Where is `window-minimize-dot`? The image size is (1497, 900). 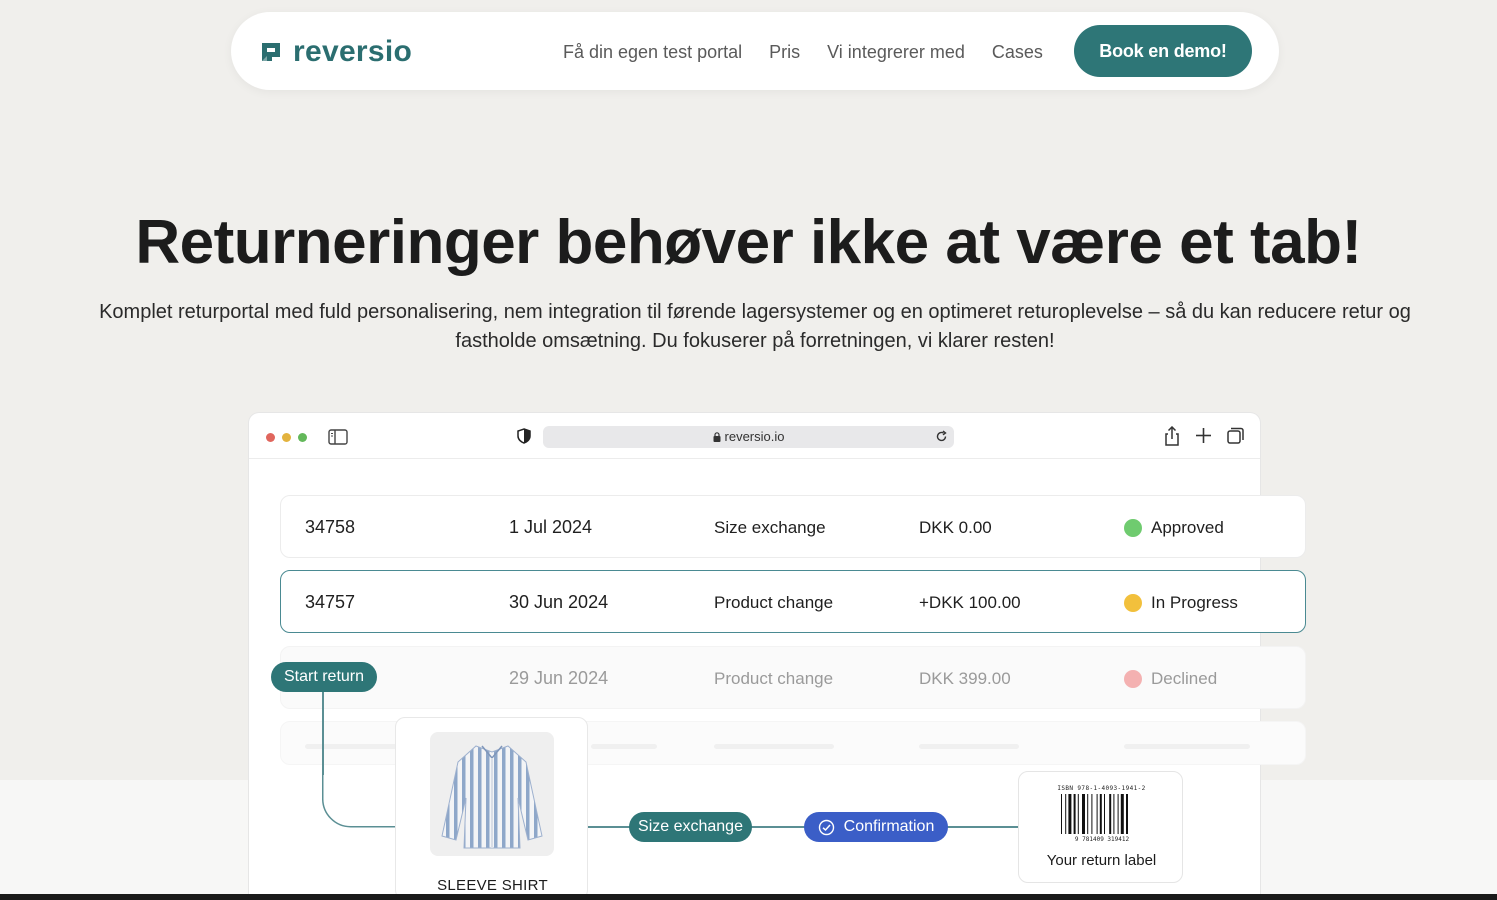
window-minimize-dot is located at coordinates (286, 437).